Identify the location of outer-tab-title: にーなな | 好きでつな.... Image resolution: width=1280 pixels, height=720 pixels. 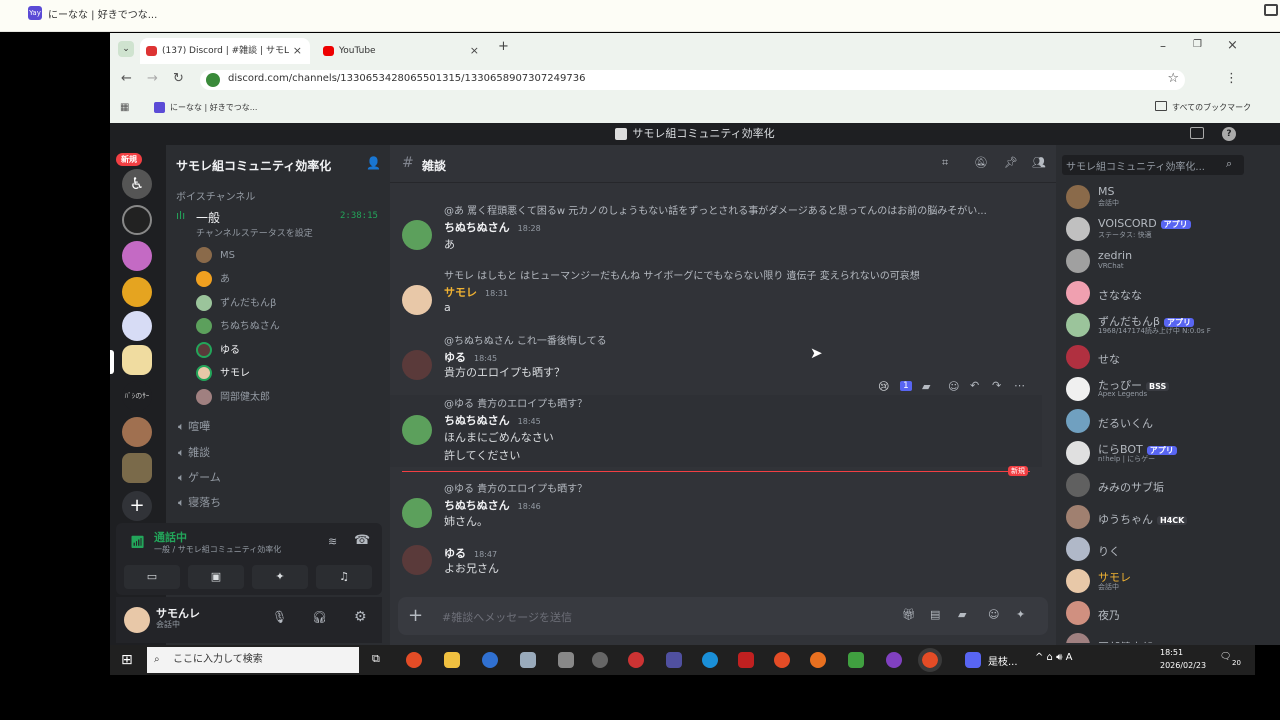
(102, 13).